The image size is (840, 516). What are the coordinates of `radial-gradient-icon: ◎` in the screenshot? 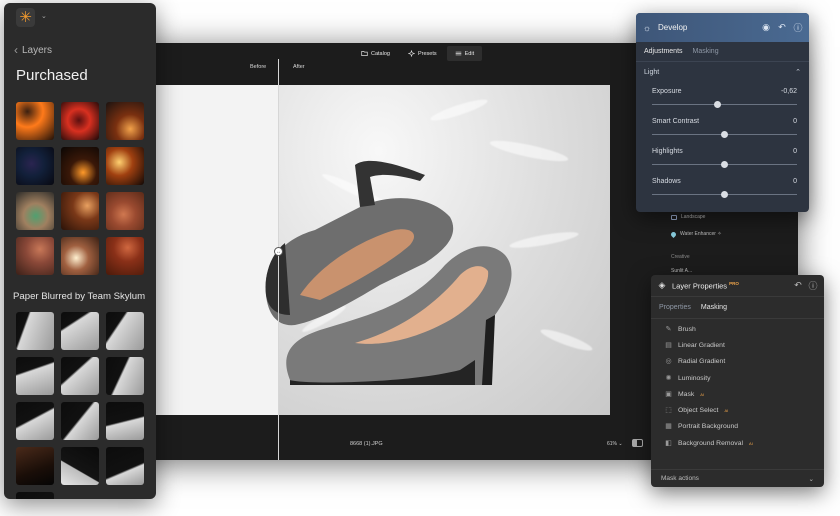 It's located at (668, 362).